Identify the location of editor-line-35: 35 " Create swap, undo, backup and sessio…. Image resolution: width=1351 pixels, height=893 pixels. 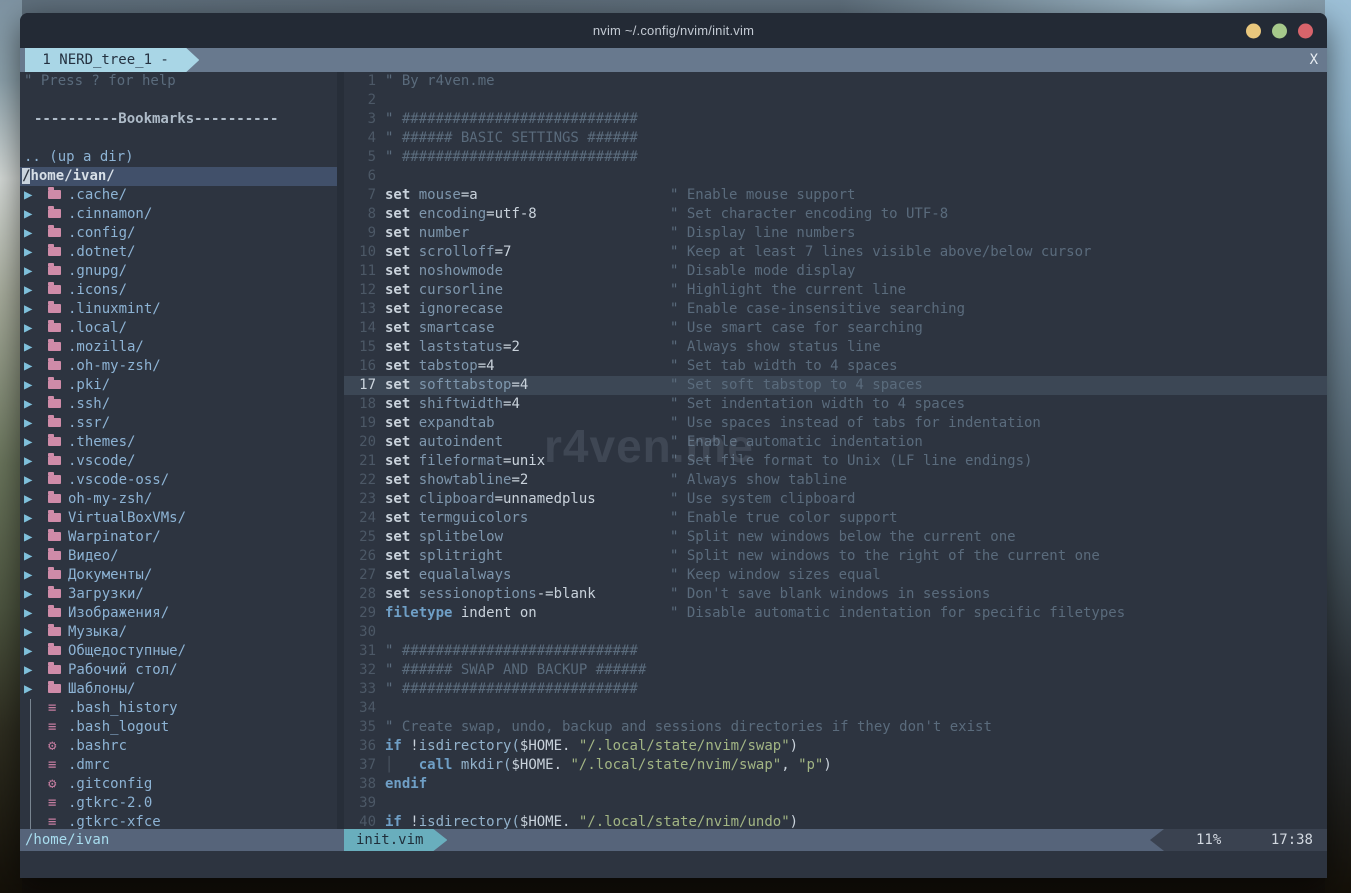
(835, 727).